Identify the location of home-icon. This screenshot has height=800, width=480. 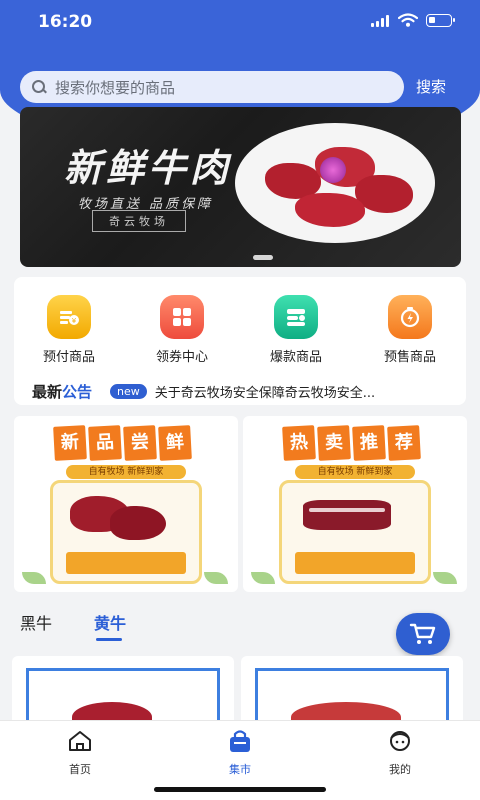
(80, 741).